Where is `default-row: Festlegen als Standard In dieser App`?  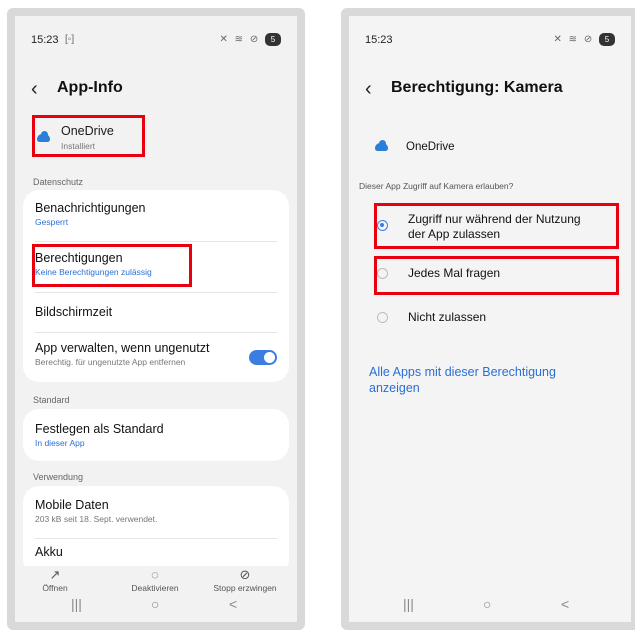 default-row: Festlegen als Standard In dieser App is located at coordinates (156, 435).